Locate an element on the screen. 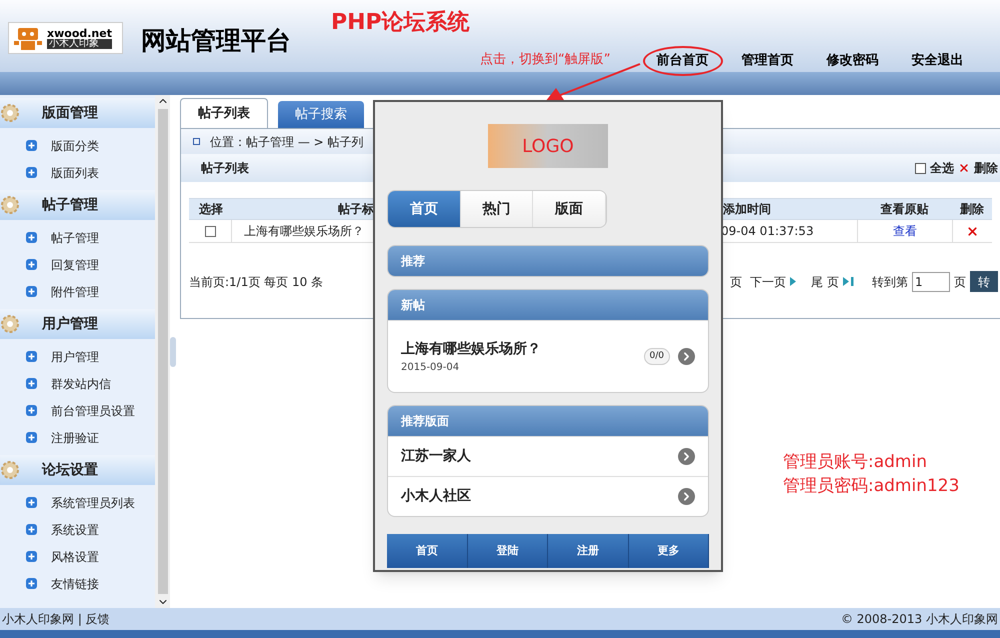  breadcrumb: 位置：帖子管理 — > 帖子列 is located at coordinates (287, 142).